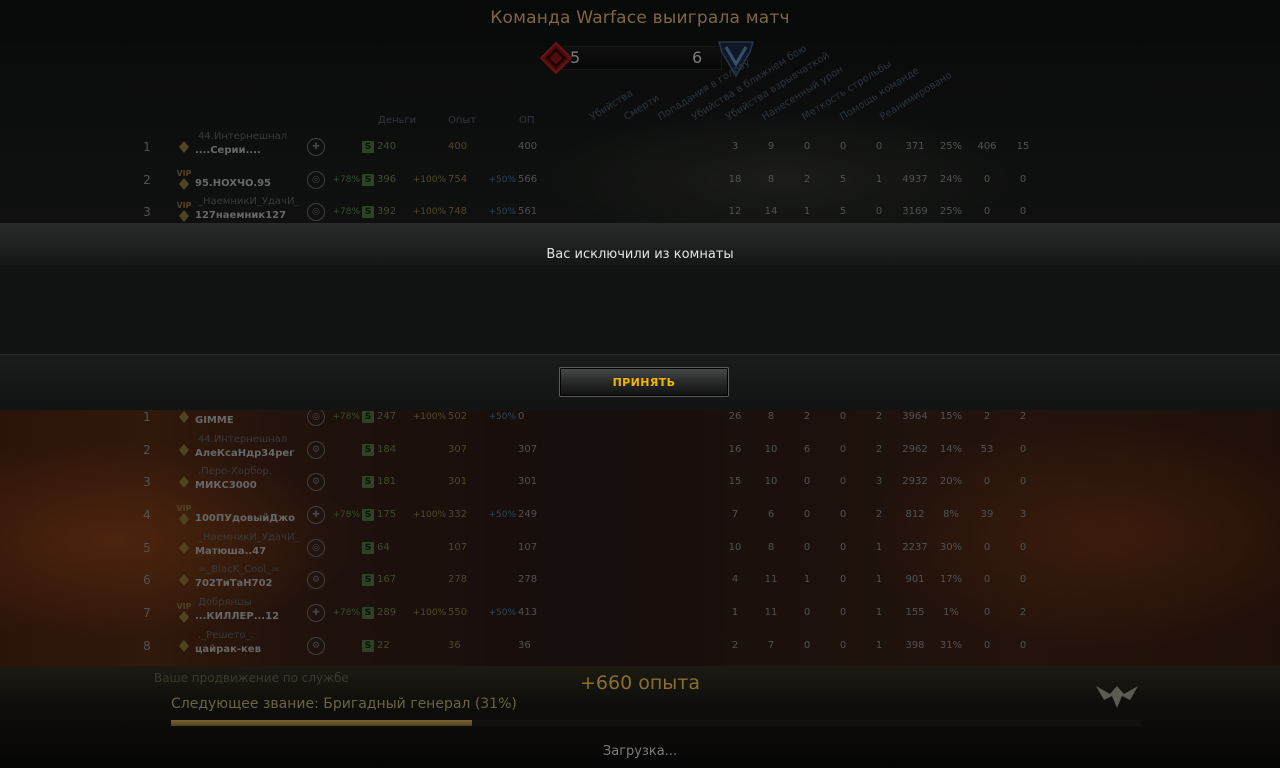 The image size is (1280, 768). What do you see at coordinates (843, 179) in the screenshot?
I see `stat-value: 5` at bounding box center [843, 179].